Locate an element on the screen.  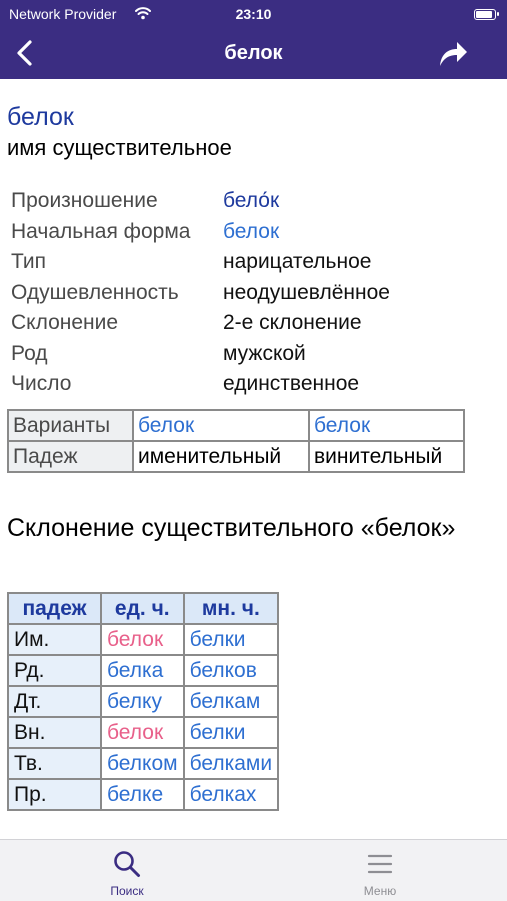
singular-form: белку is located at coordinates (142, 701).